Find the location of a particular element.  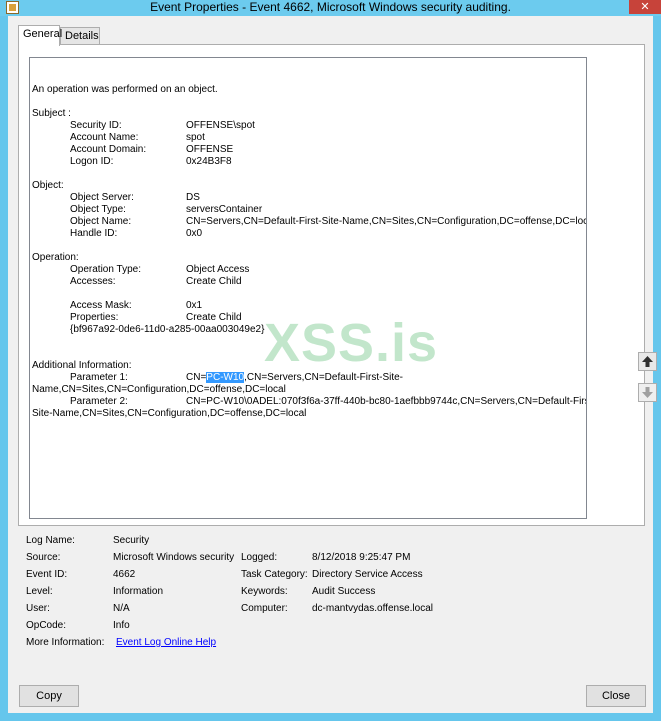

tab-general: General is located at coordinates (40, 35).